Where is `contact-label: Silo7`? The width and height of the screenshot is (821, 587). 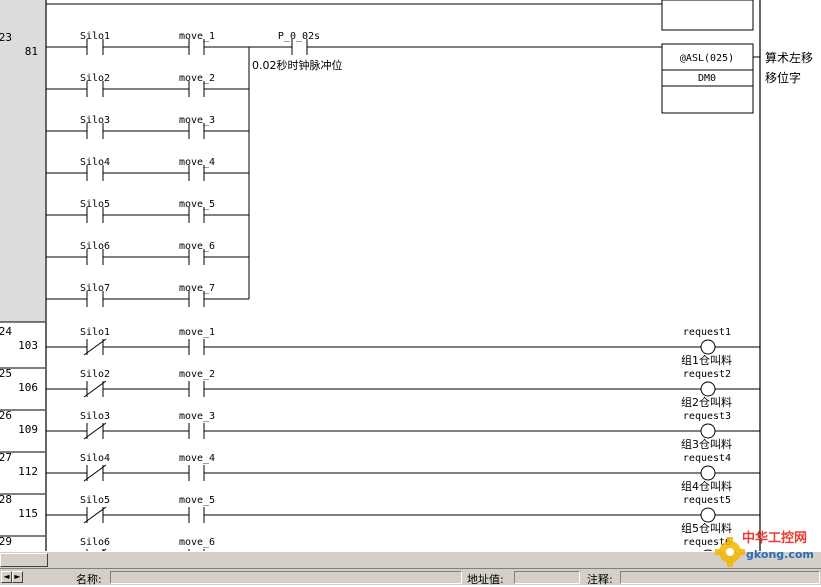
contact-label: Silo7 is located at coordinates (95, 288).